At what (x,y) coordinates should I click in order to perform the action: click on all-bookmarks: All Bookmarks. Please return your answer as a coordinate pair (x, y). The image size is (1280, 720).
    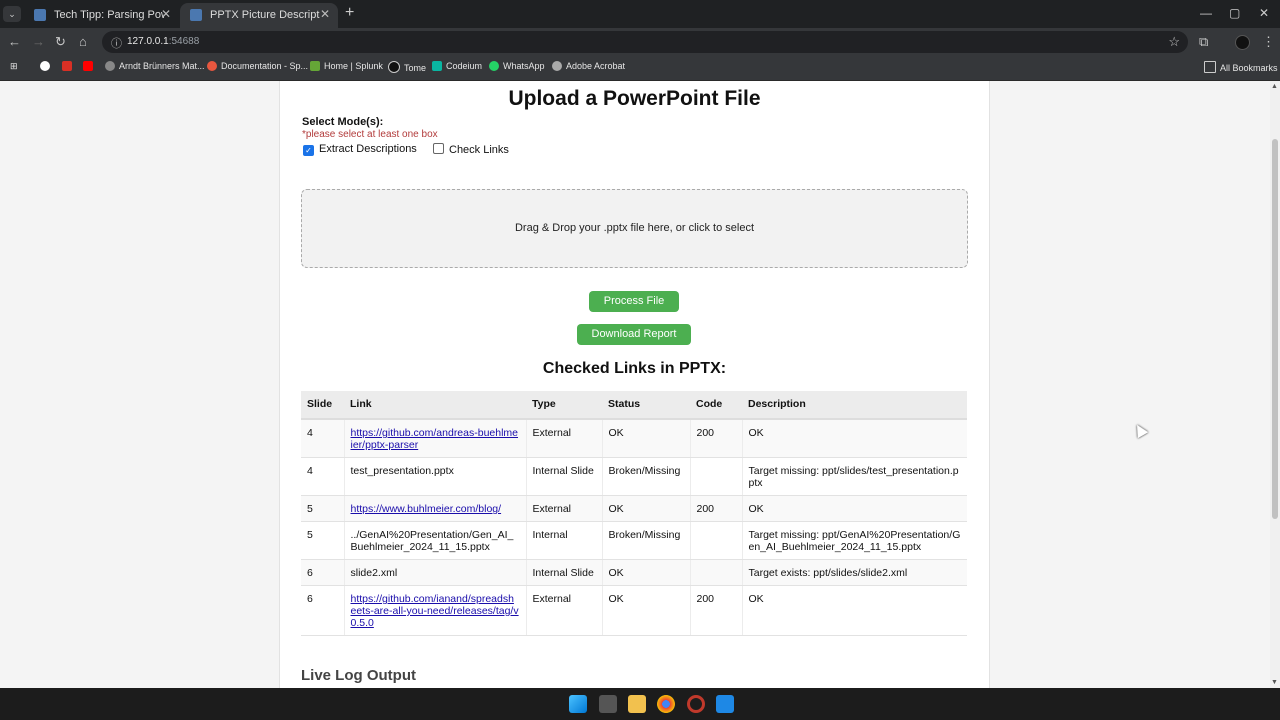
    Looking at the image, I should click on (1241, 67).